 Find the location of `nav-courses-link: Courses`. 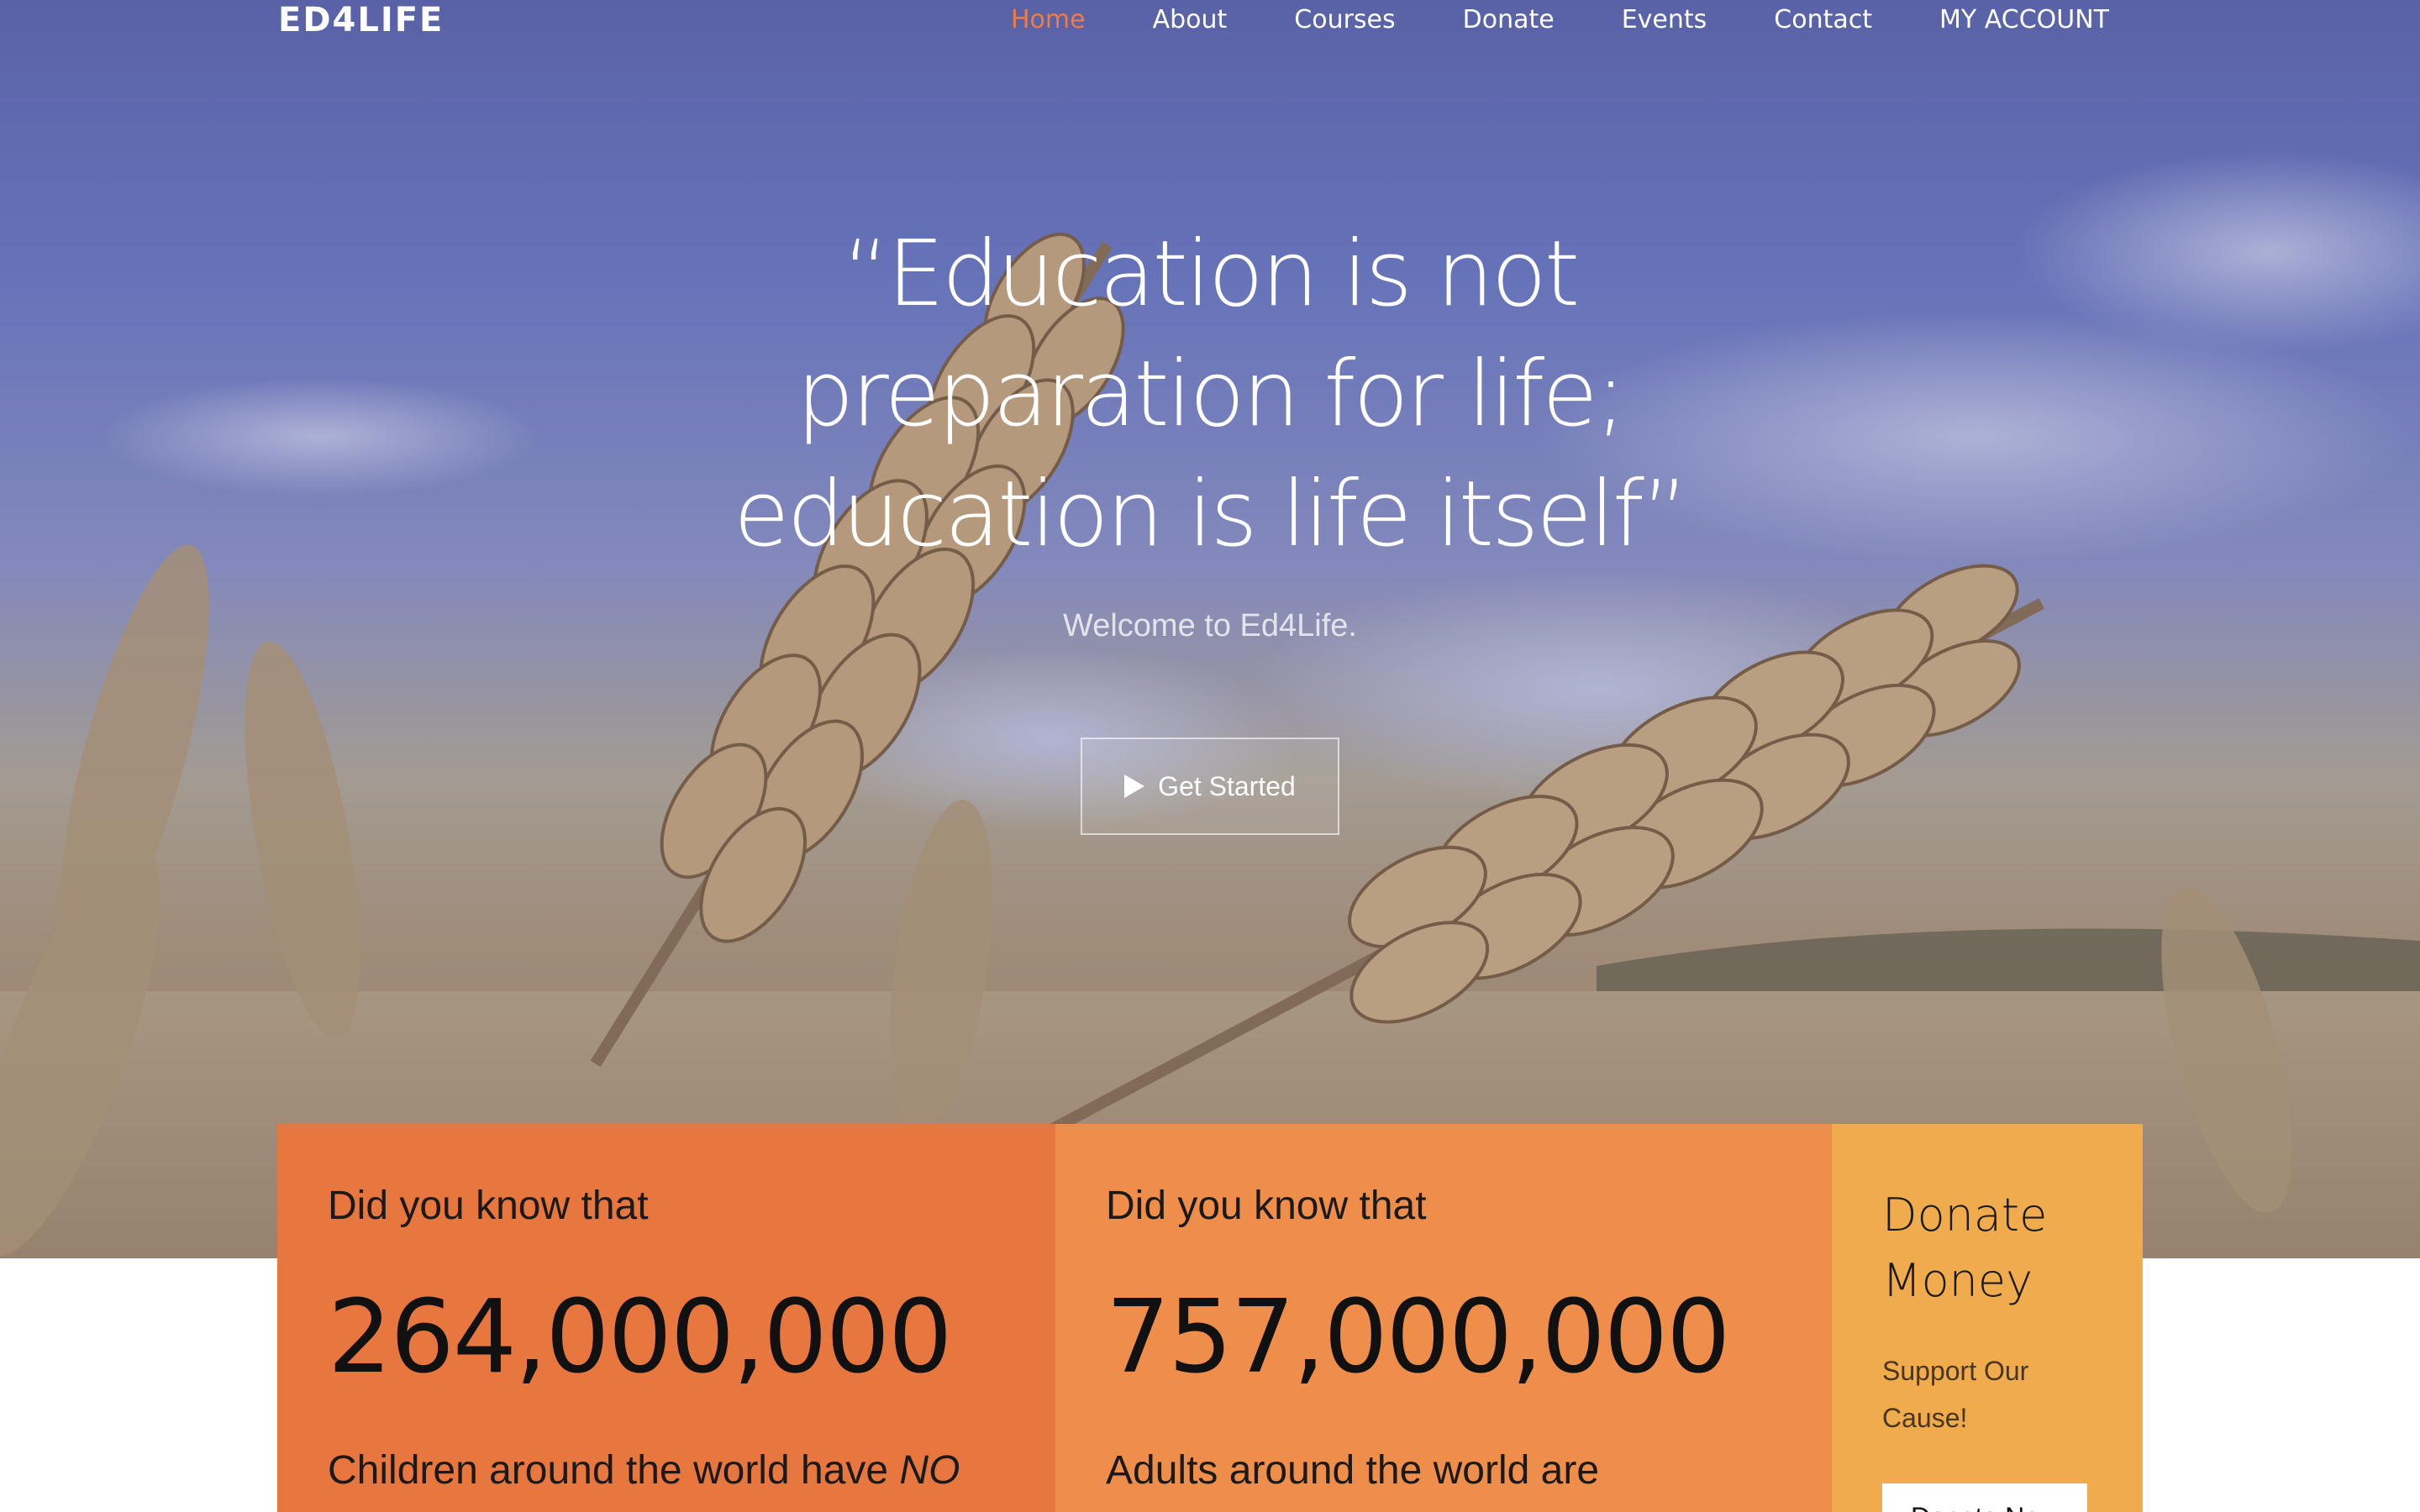

nav-courses-link: Courses is located at coordinates (1345, 20).